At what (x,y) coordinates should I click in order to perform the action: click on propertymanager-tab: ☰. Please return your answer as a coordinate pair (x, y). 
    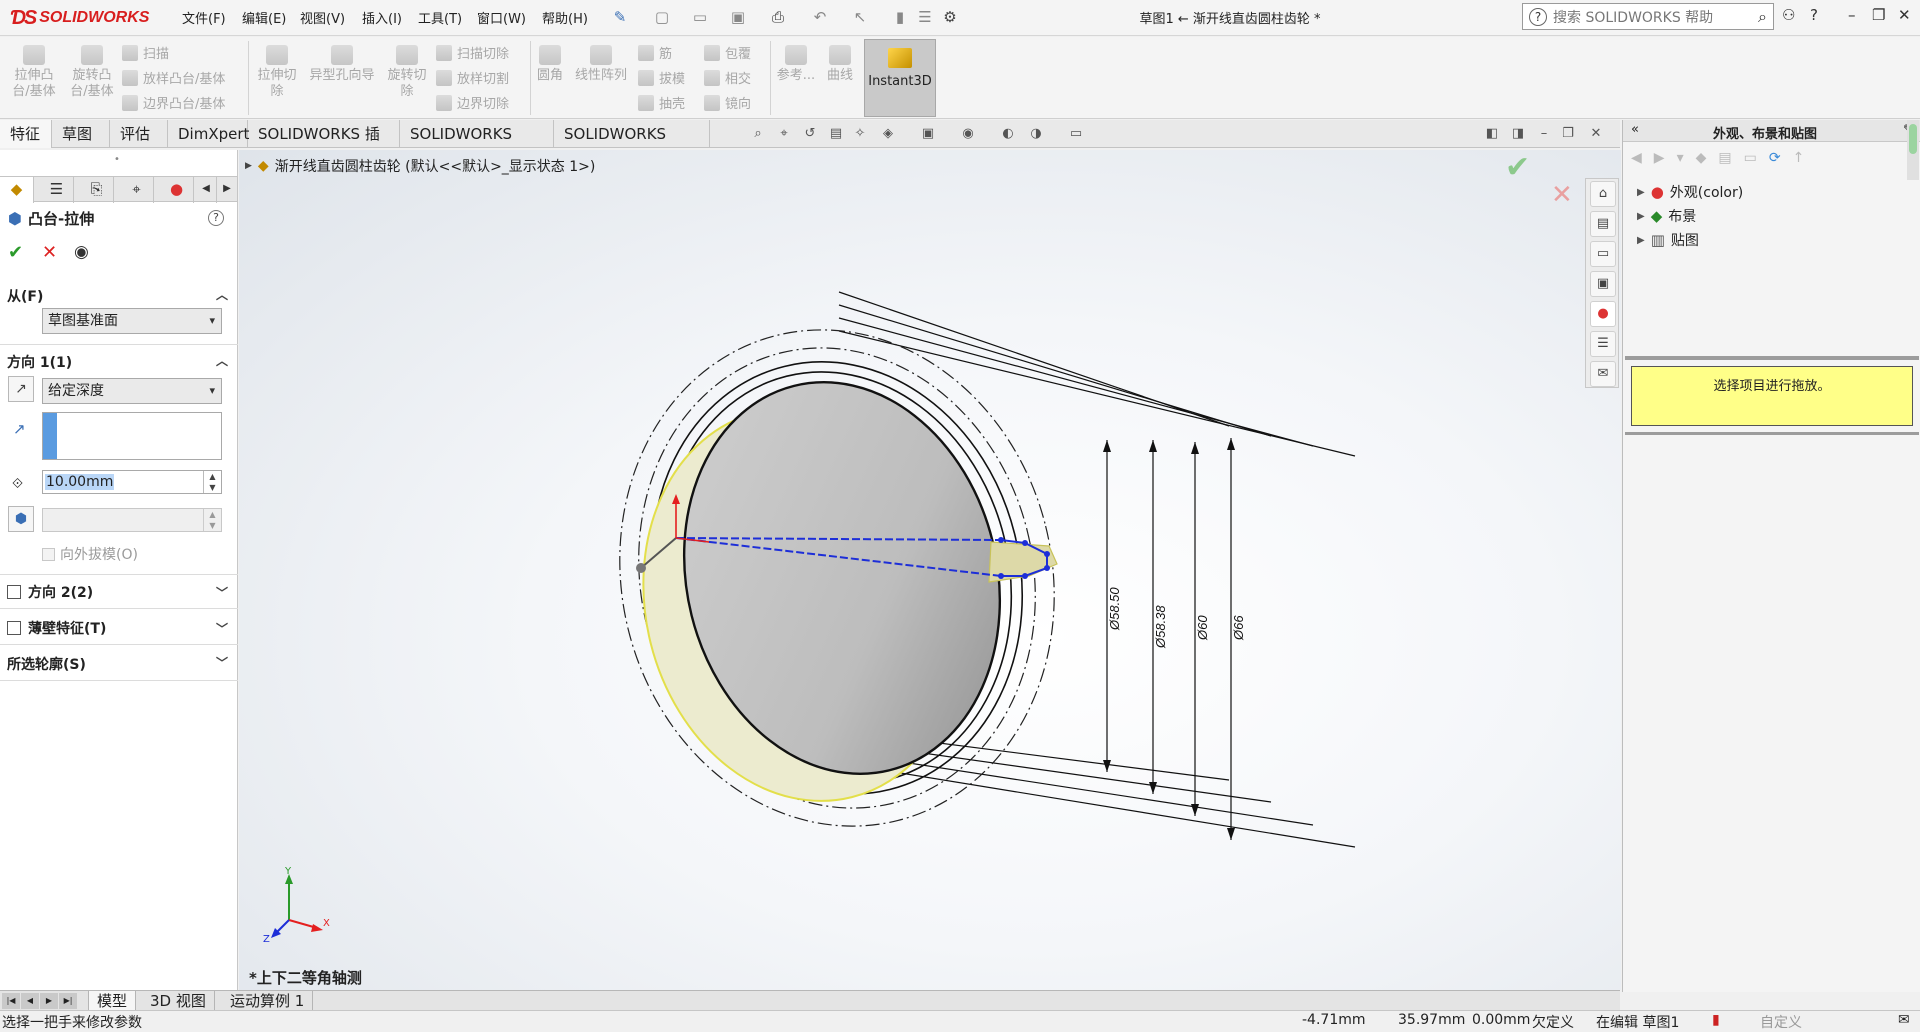
    Looking at the image, I should click on (57, 190).